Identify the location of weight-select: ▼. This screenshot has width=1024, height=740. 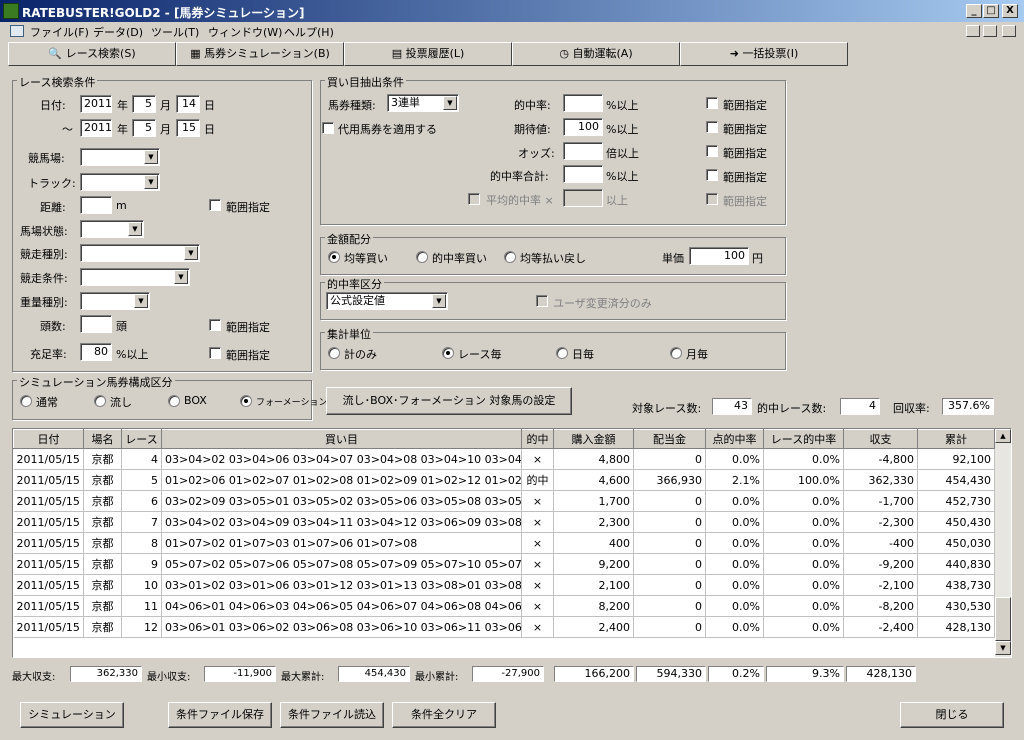
(115, 301).